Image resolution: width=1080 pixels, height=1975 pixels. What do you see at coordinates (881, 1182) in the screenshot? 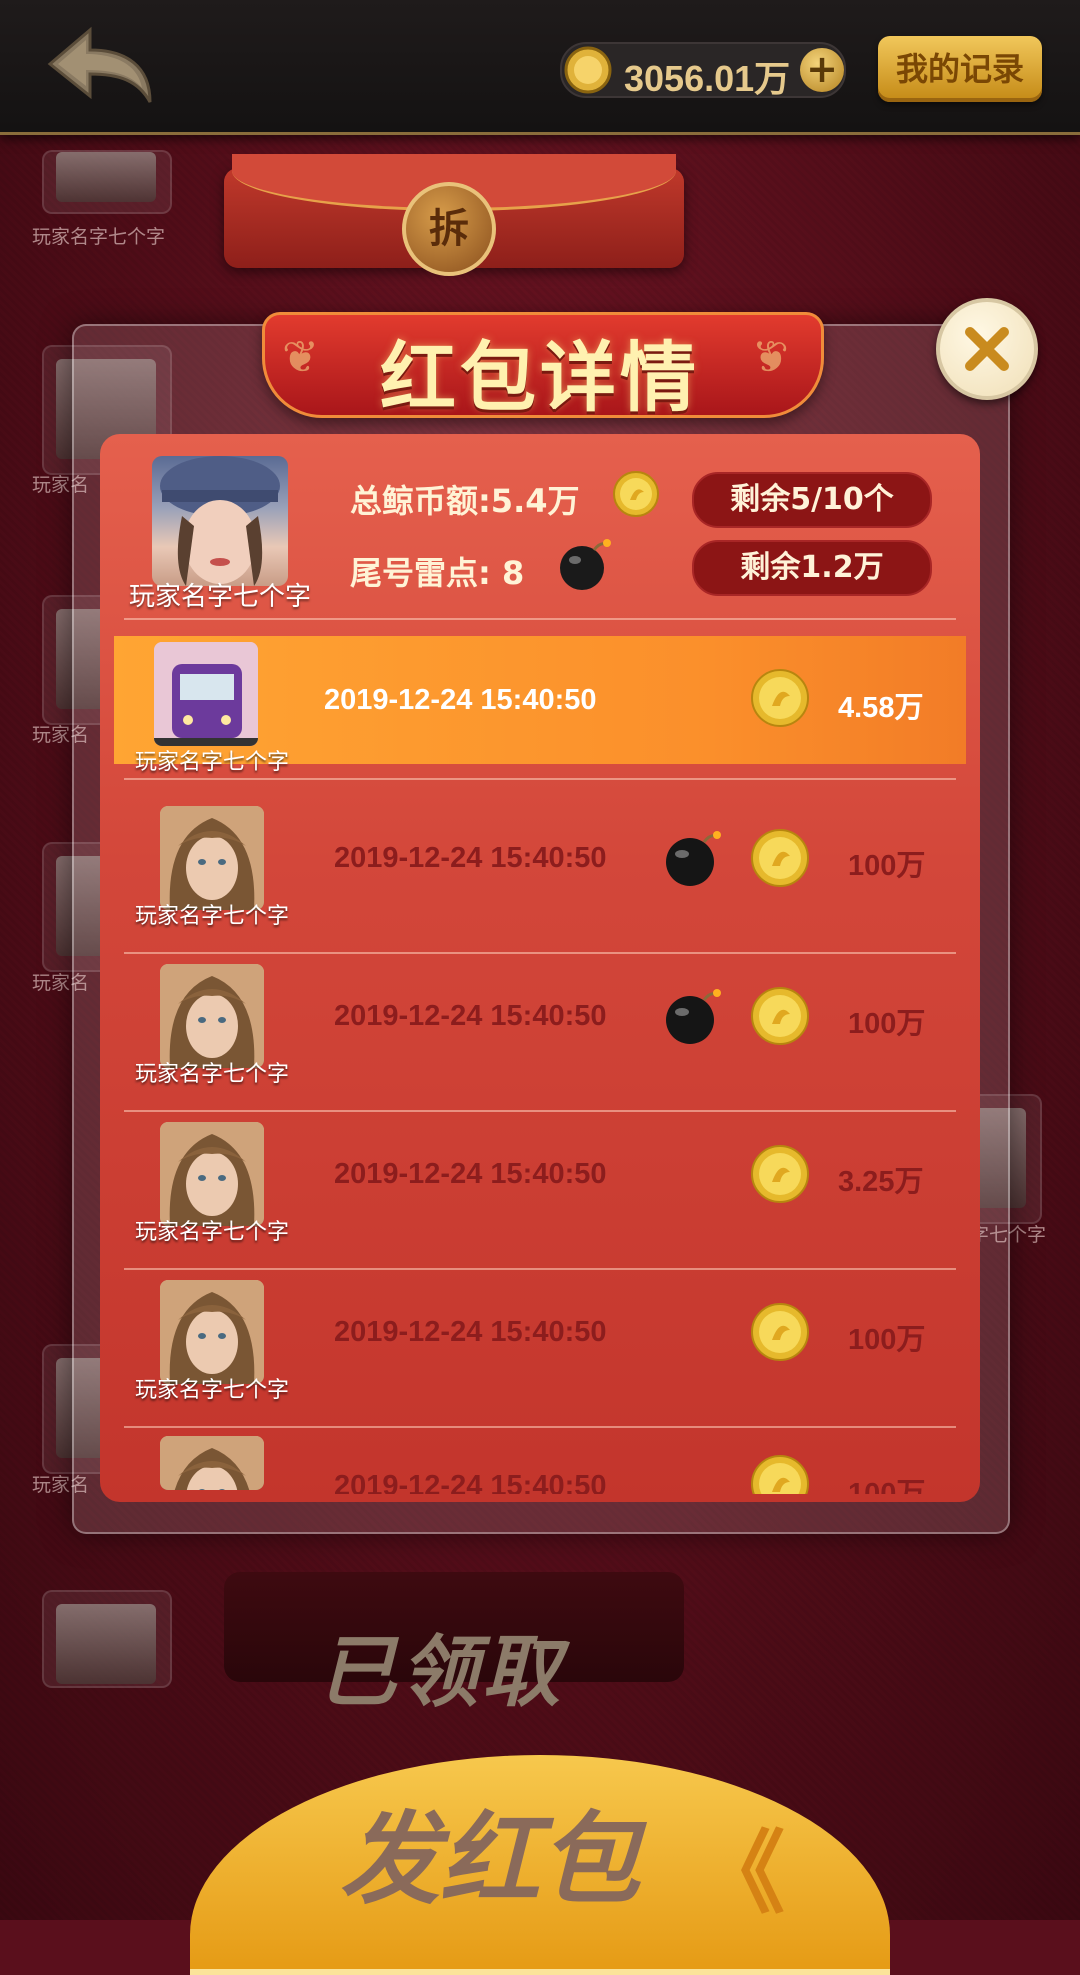
I see `record-amount: 3.25万` at bounding box center [881, 1182].